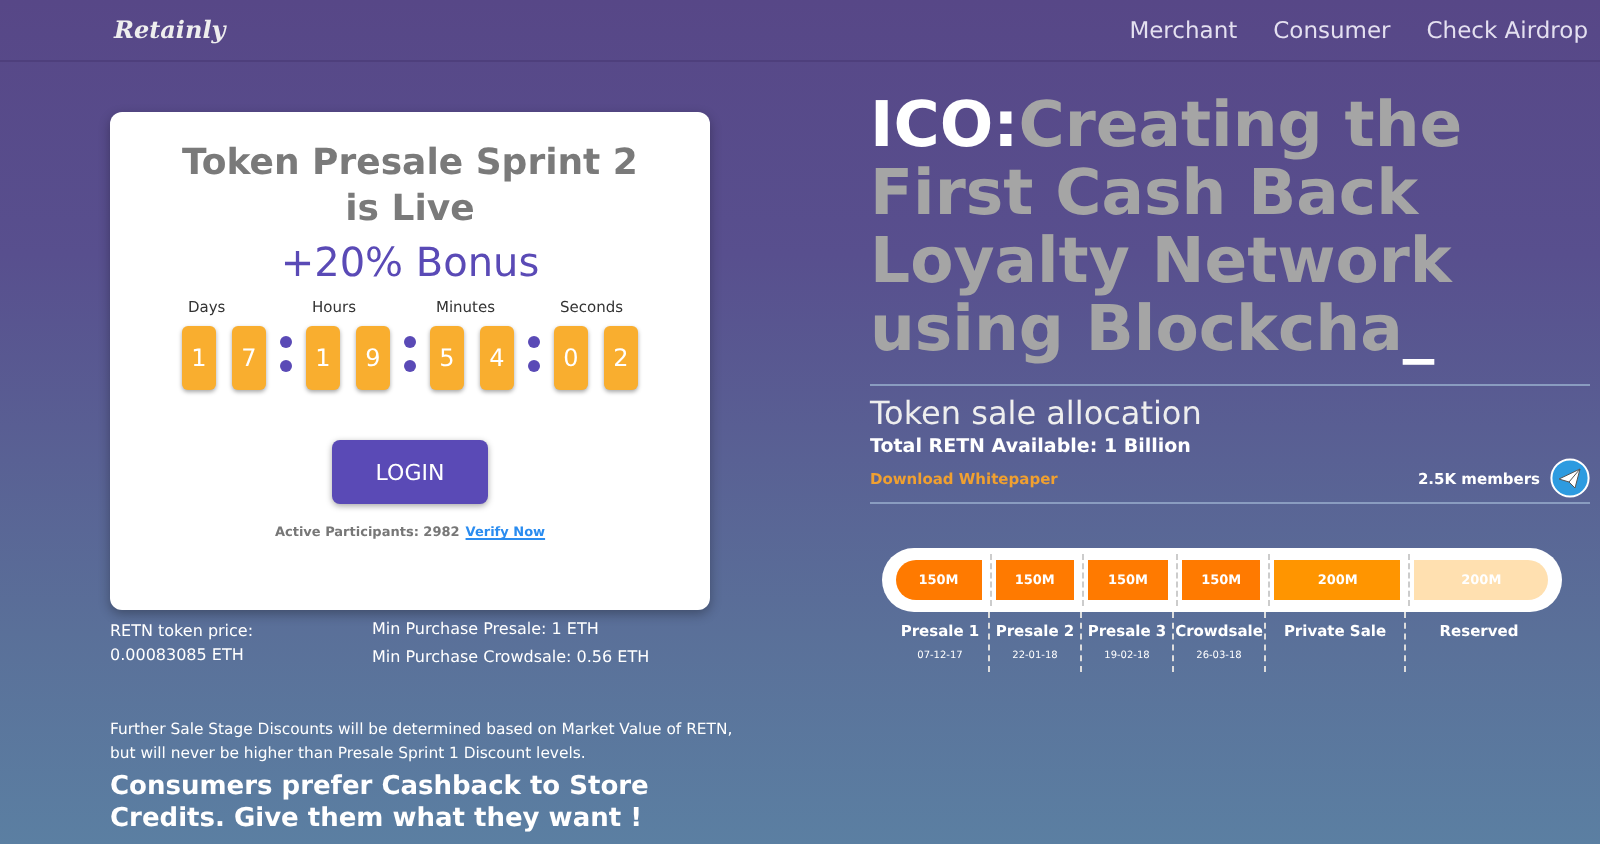 The image size is (1600, 844). I want to click on nav-link: Consumer, so click(1332, 30).